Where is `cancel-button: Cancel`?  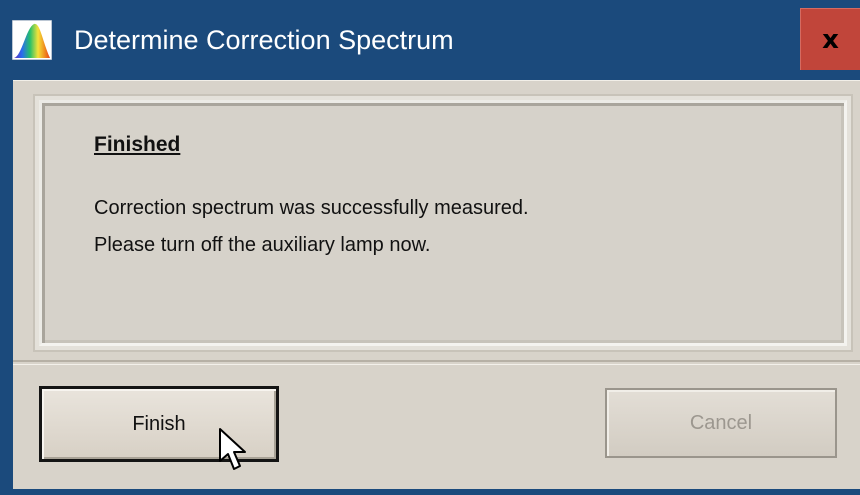
cancel-button: Cancel is located at coordinates (721, 423).